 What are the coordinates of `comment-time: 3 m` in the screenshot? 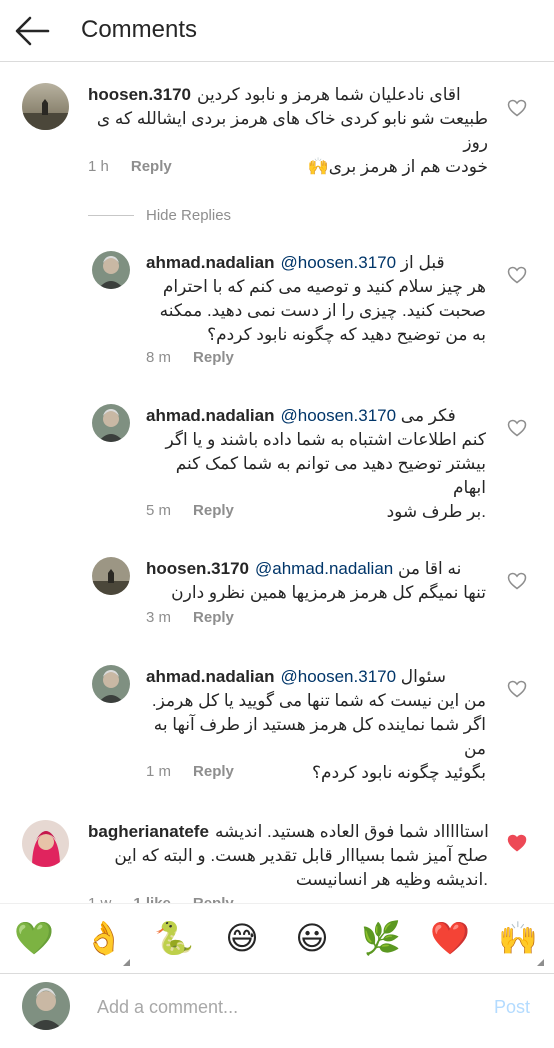 It's located at (159, 617).